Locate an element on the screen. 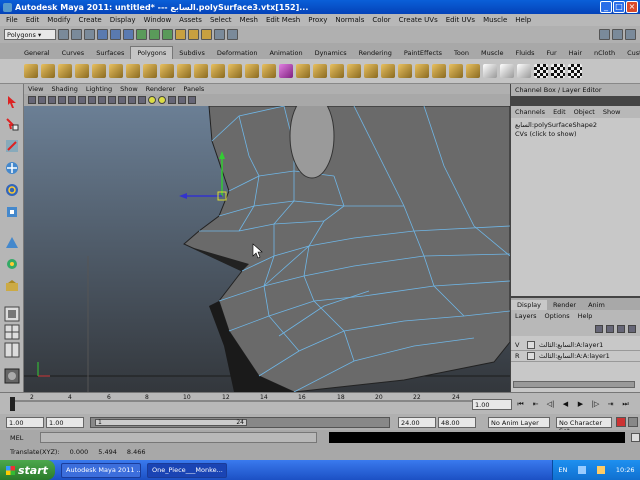  anim-layer-dropdown: No Anim Layer is located at coordinates (519, 422).